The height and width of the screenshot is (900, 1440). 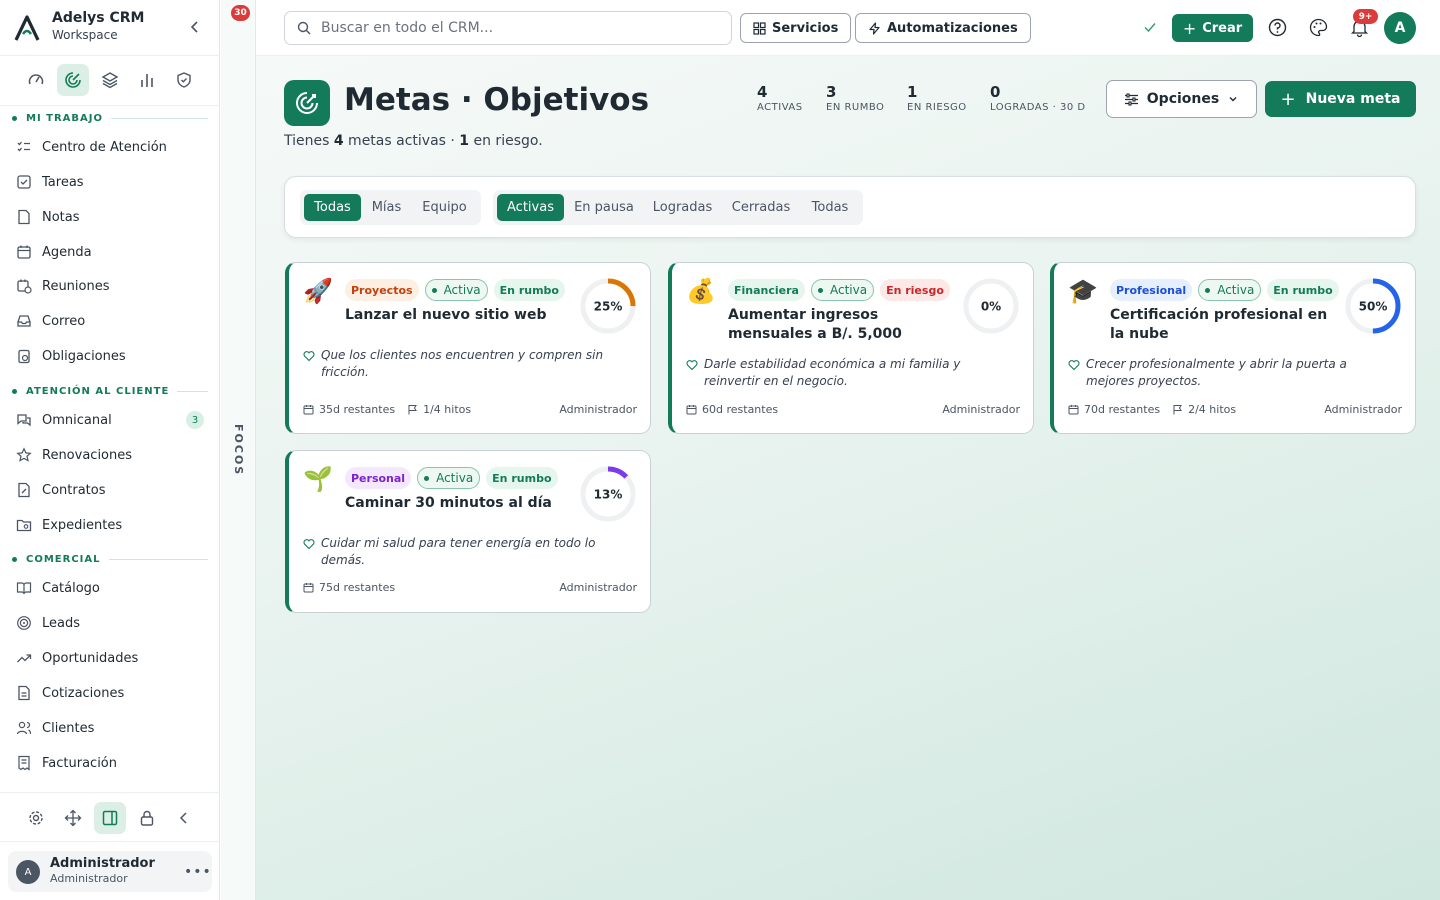 What do you see at coordinates (73, 818) in the screenshot?
I see `move-icon` at bounding box center [73, 818].